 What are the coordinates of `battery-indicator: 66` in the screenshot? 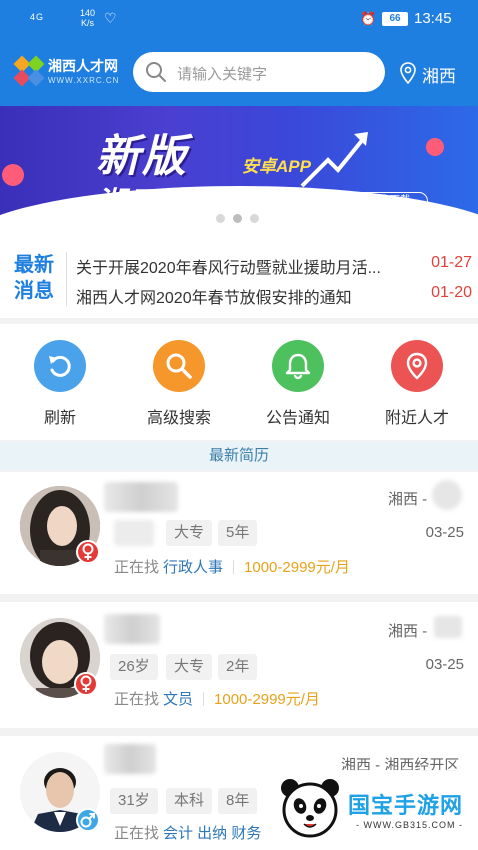 It's located at (395, 19).